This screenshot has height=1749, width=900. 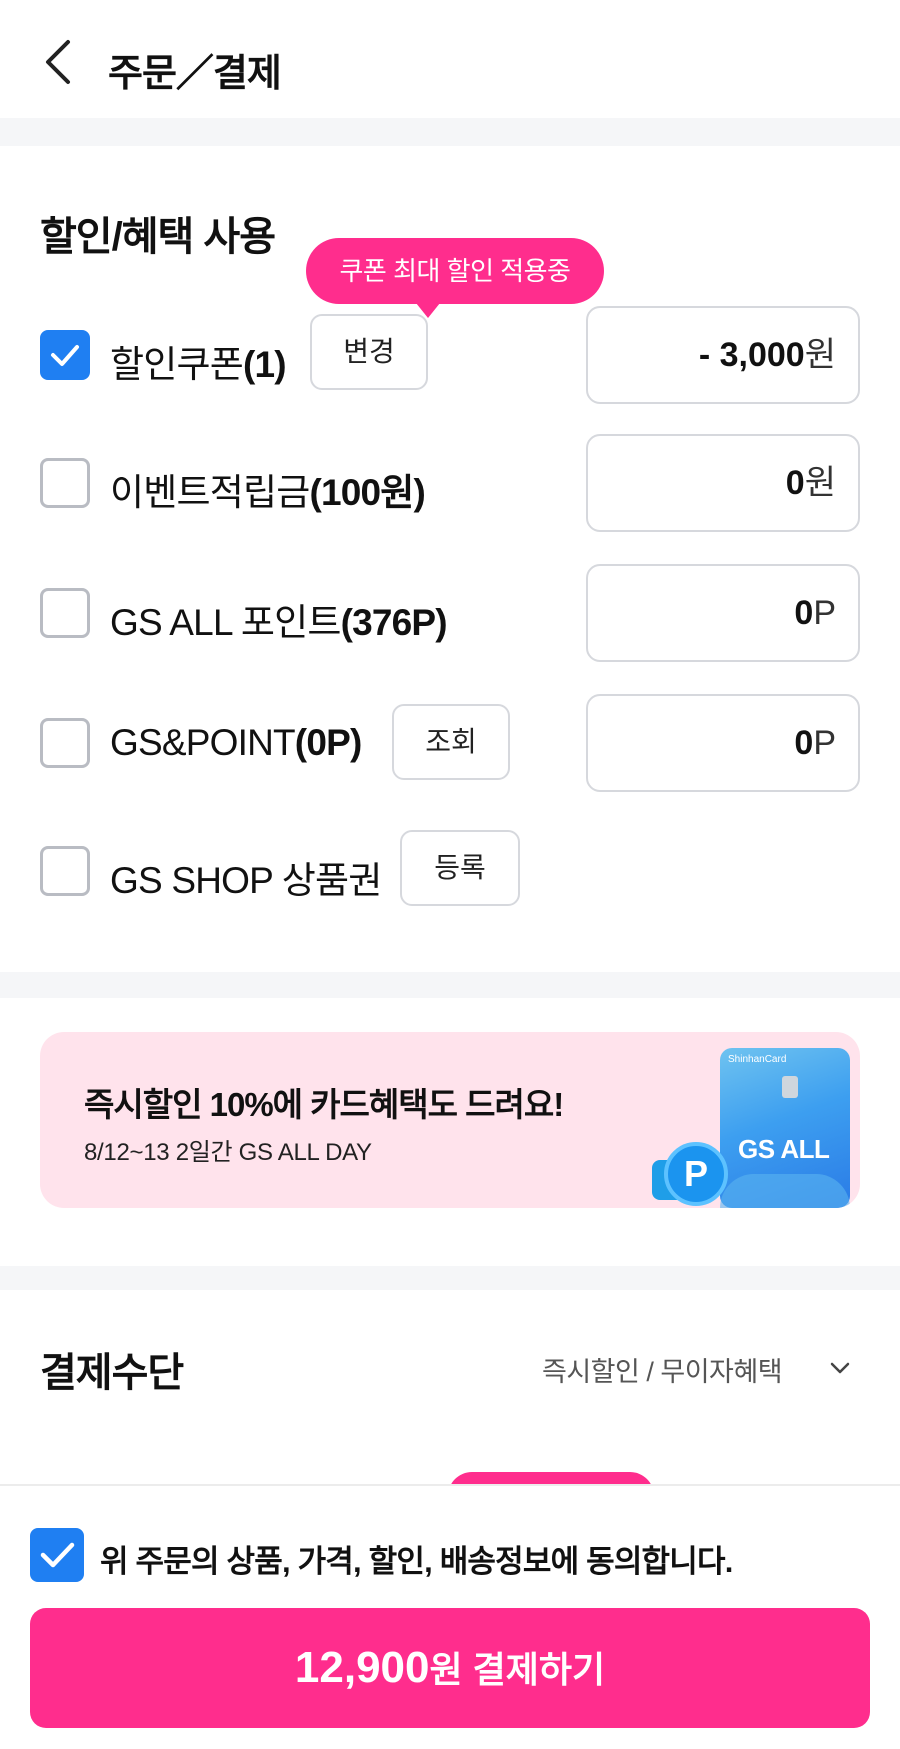 What do you see at coordinates (723, 743) in the screenshot?
I see `gs-and-point-amount-field: 0P` at bounding box center [723, 743].